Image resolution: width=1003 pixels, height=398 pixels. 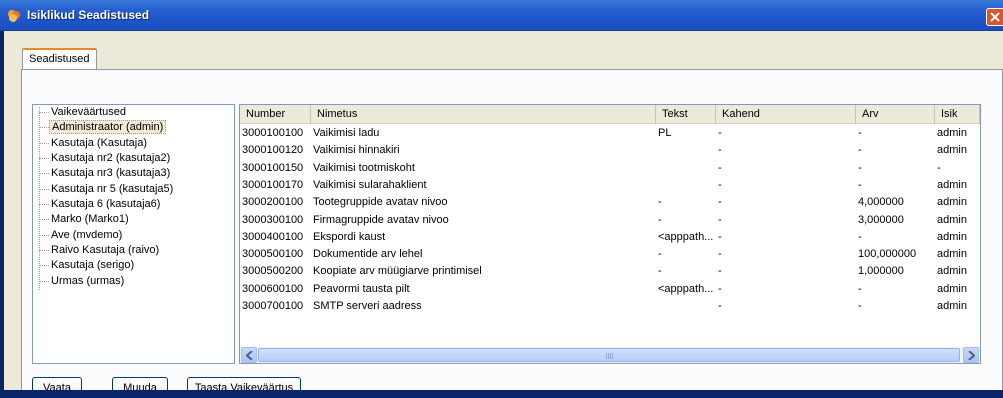 What do you see at coordinates (610, 150) in the screenshot?
I see `table-row: 3000100120 Vaikimisi hinnakiri - - admin` at bounding box center [610, 150].